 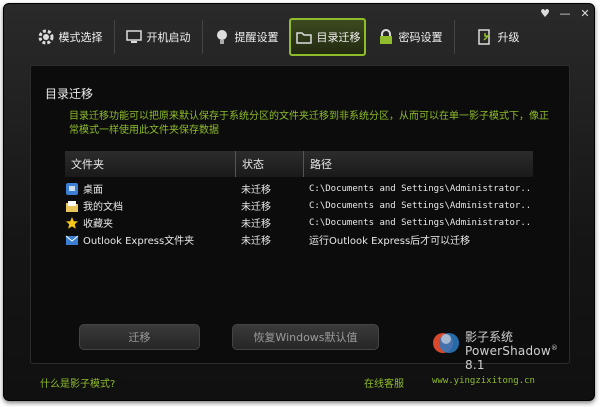 I want to click on row-folder-name: 收藏夹, so click(x=98, y=224).